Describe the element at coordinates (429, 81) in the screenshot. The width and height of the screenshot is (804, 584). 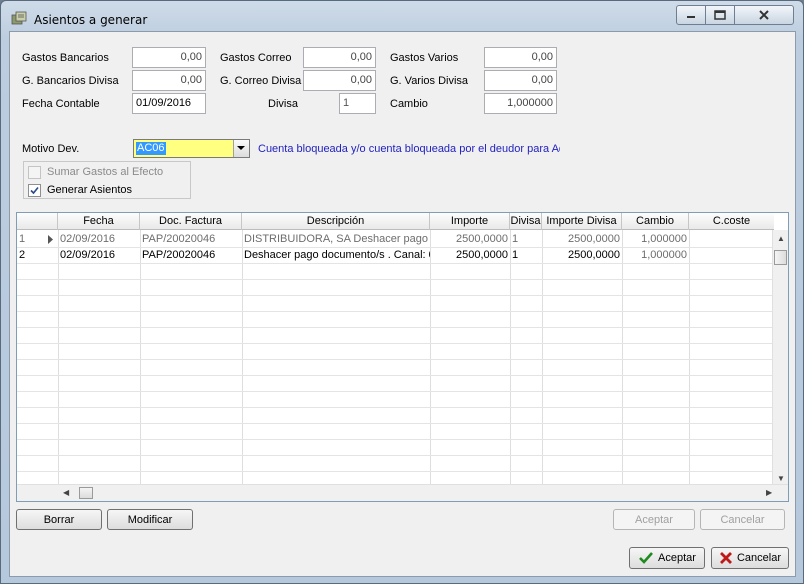
I see `g-varios-divisa-label: G. Varios Divisa` at that location.